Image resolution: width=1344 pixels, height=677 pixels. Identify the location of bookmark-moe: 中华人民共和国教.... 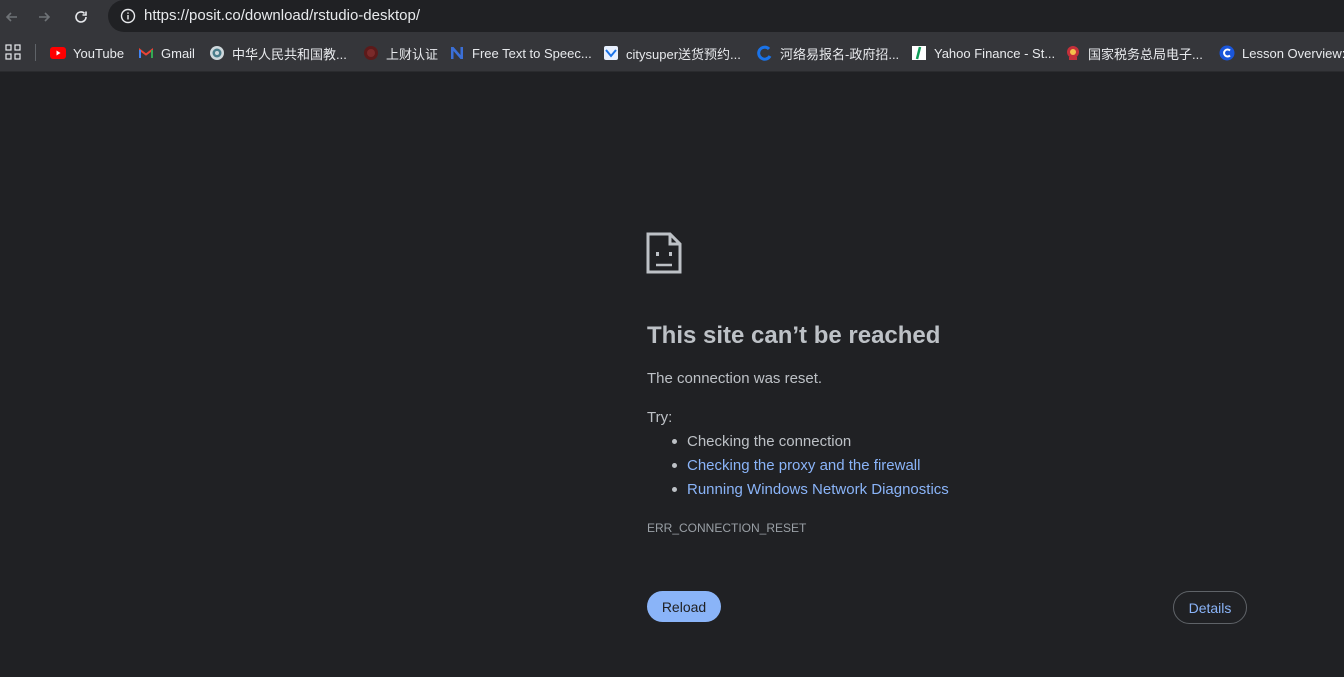
(278, 53).